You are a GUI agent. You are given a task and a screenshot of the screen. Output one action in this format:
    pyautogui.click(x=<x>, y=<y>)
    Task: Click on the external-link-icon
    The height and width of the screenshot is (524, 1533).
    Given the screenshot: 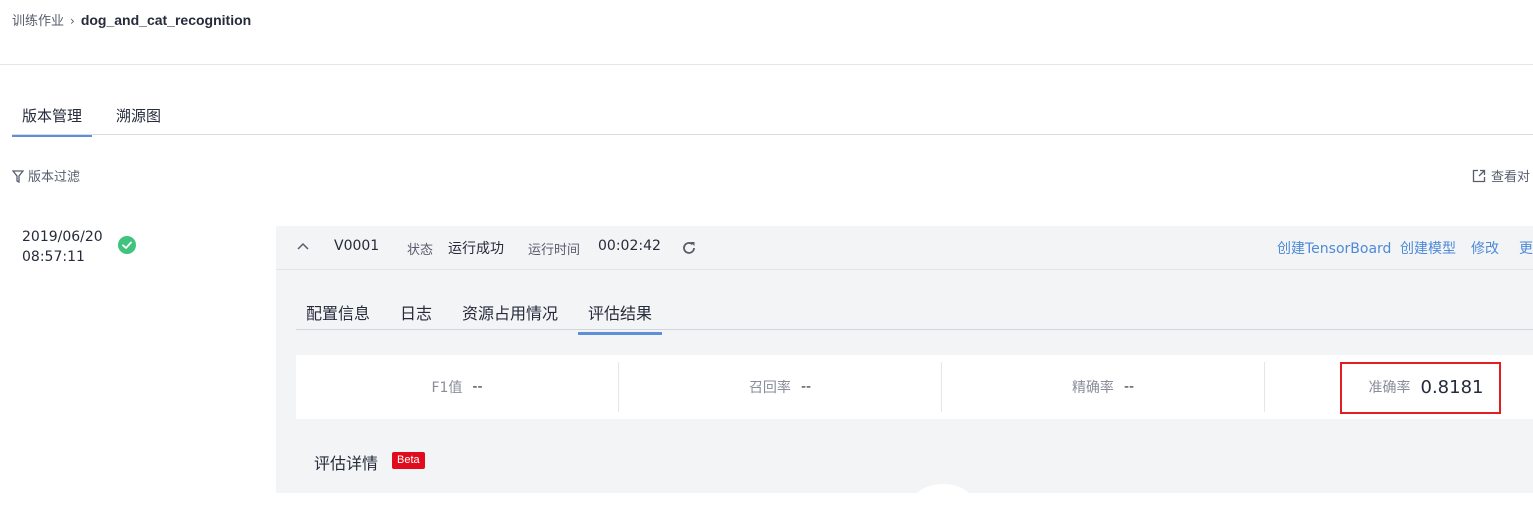 What is the action you would take?
    pyautogui.click(x=1479, y=176)
    